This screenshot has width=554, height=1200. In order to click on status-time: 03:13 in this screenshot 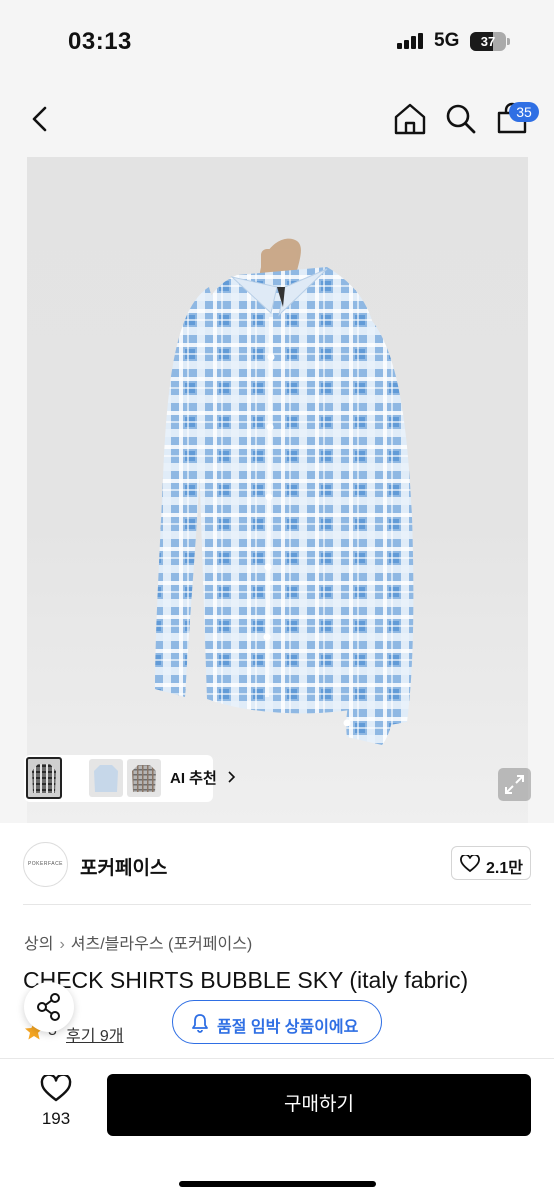, I will do `click(100, 41)`.